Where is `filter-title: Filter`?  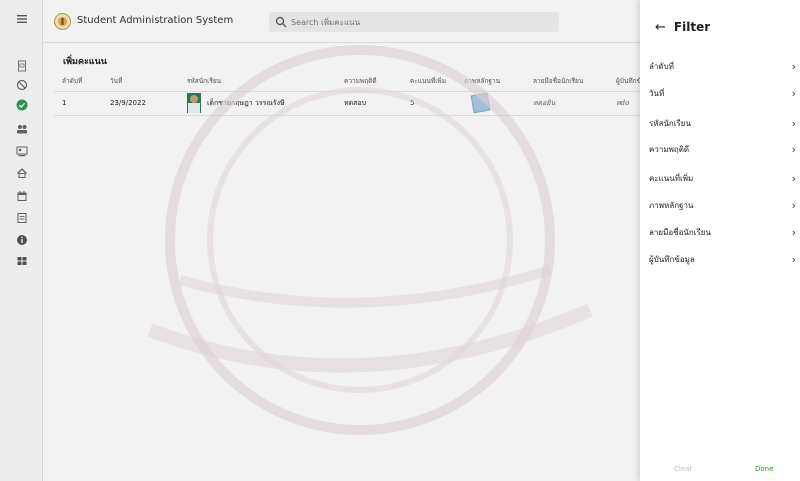 filter-title: Filter is located at coordinates (692, 27).